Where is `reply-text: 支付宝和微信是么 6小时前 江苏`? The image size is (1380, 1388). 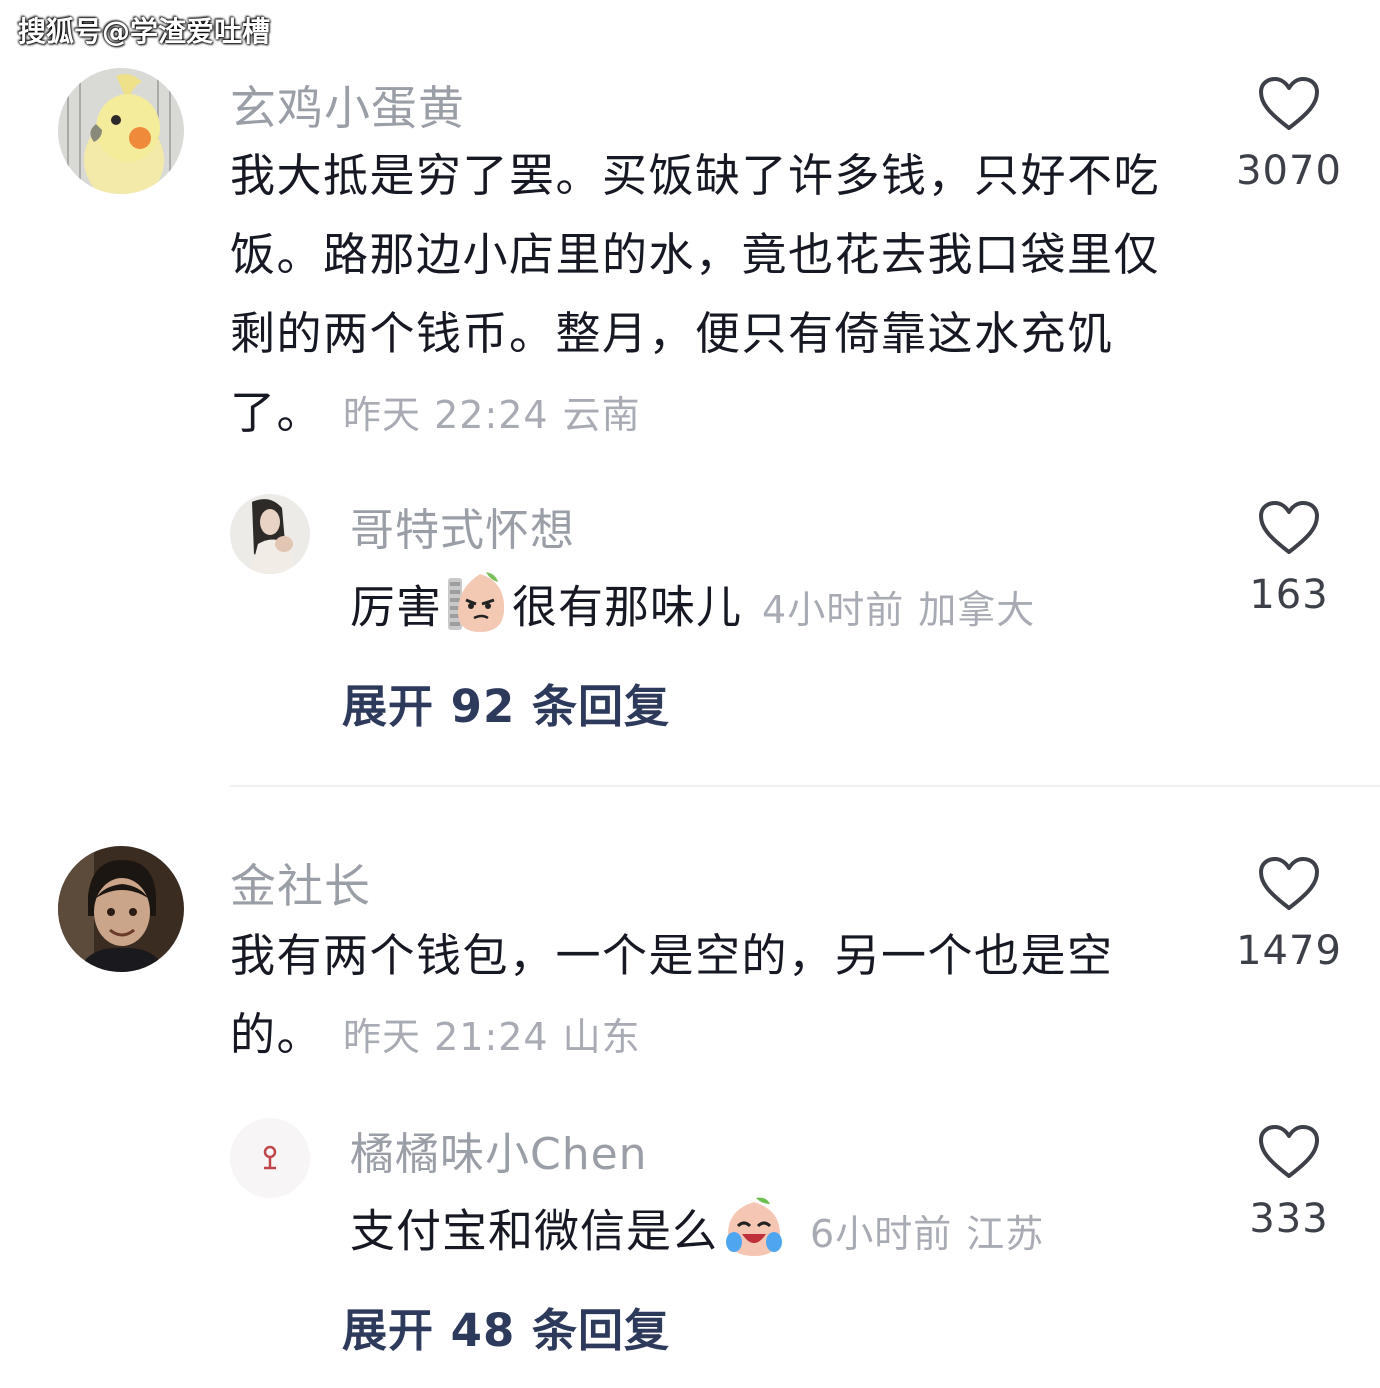
reply-text: 支付宝和微信是么 6小时前 江苏 is located at coordinates (697, 1234).